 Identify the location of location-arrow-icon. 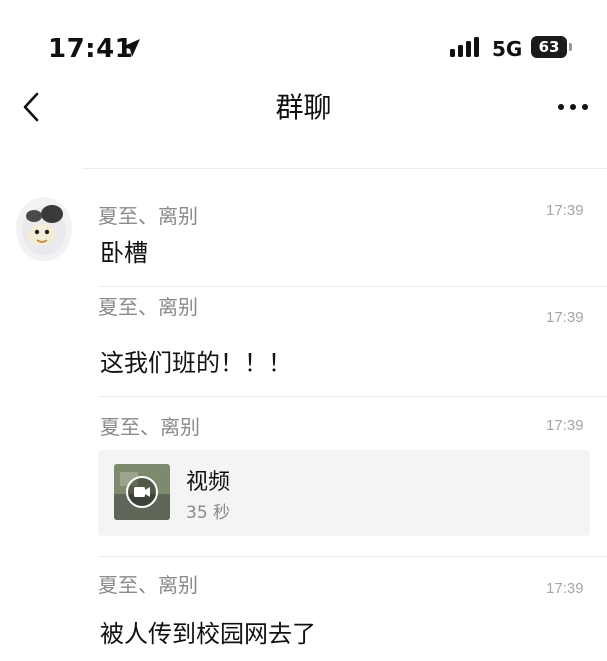
(131, 48).